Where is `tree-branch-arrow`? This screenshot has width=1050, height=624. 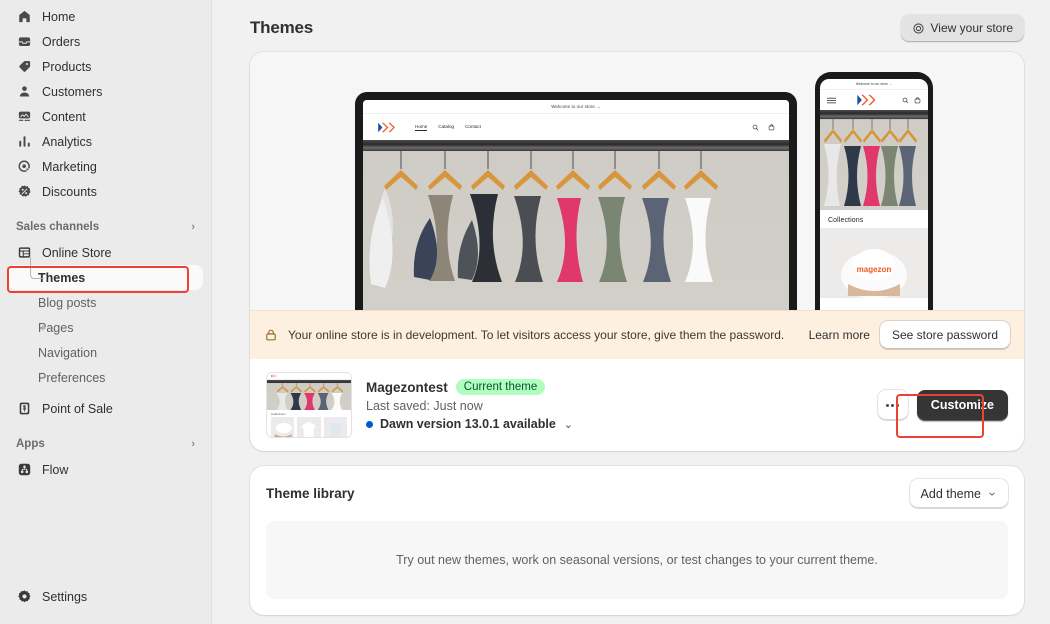
tree-branch-arrow is located at coordinates (44, 327).